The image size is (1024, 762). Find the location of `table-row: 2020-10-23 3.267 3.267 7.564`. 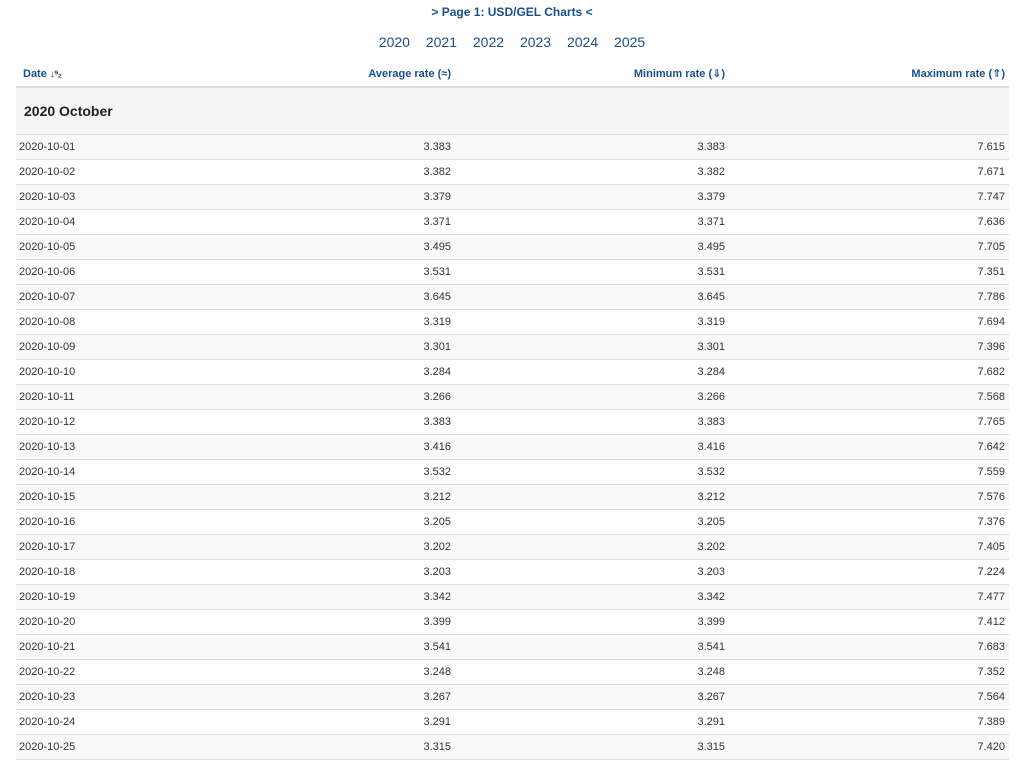

table-row: 2020-10-23 3.267 3.267 7.564 is located at coordinates (512, 697).